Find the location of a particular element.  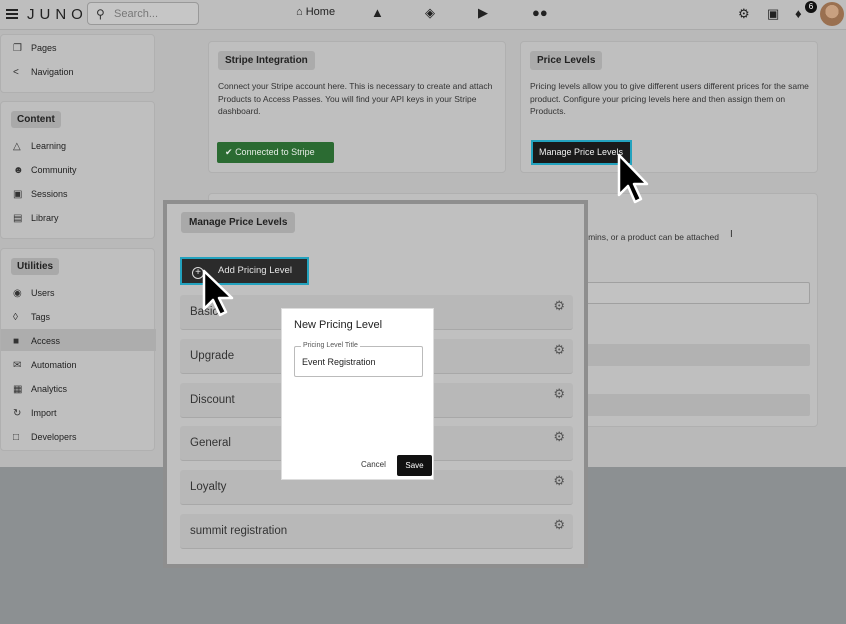

graduation-cap-icon: ▲ is located at coordinates (377, 12).